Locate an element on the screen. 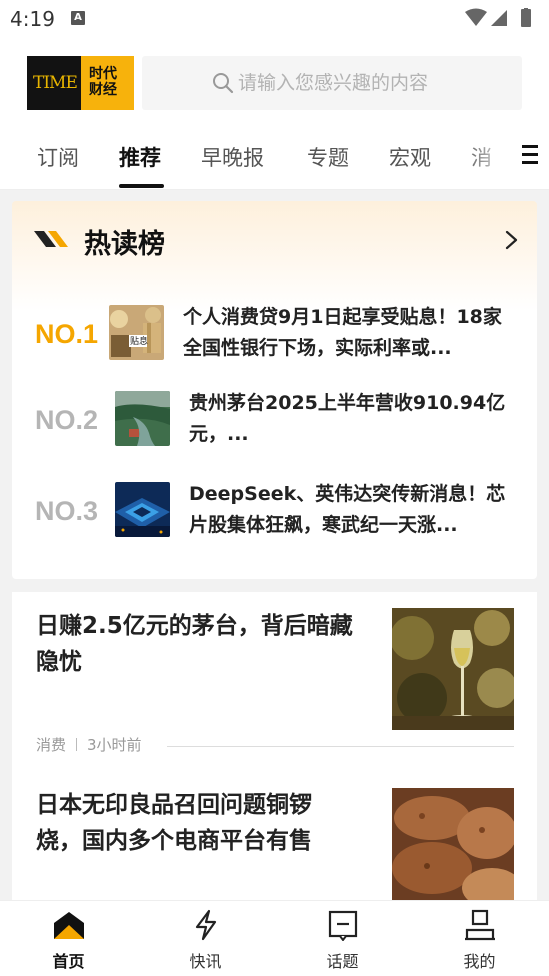 Image resolution: width=549 pixels, height=976 pixels. topic-icon is located at coordinates (343, 925).